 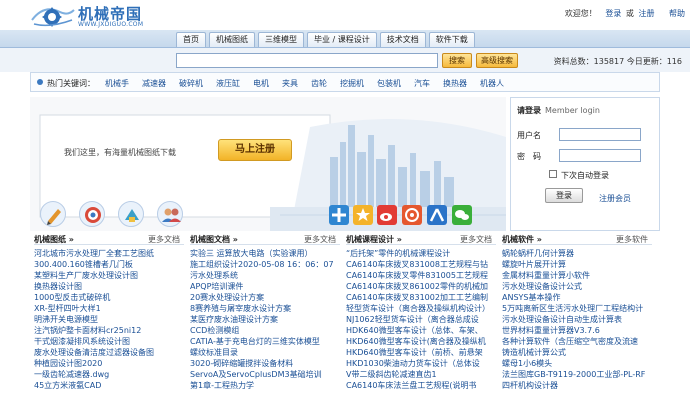 What do you see at coordinates (600, 134) in the screenshot?
I see `username-input` at bounding box center [600, 134].